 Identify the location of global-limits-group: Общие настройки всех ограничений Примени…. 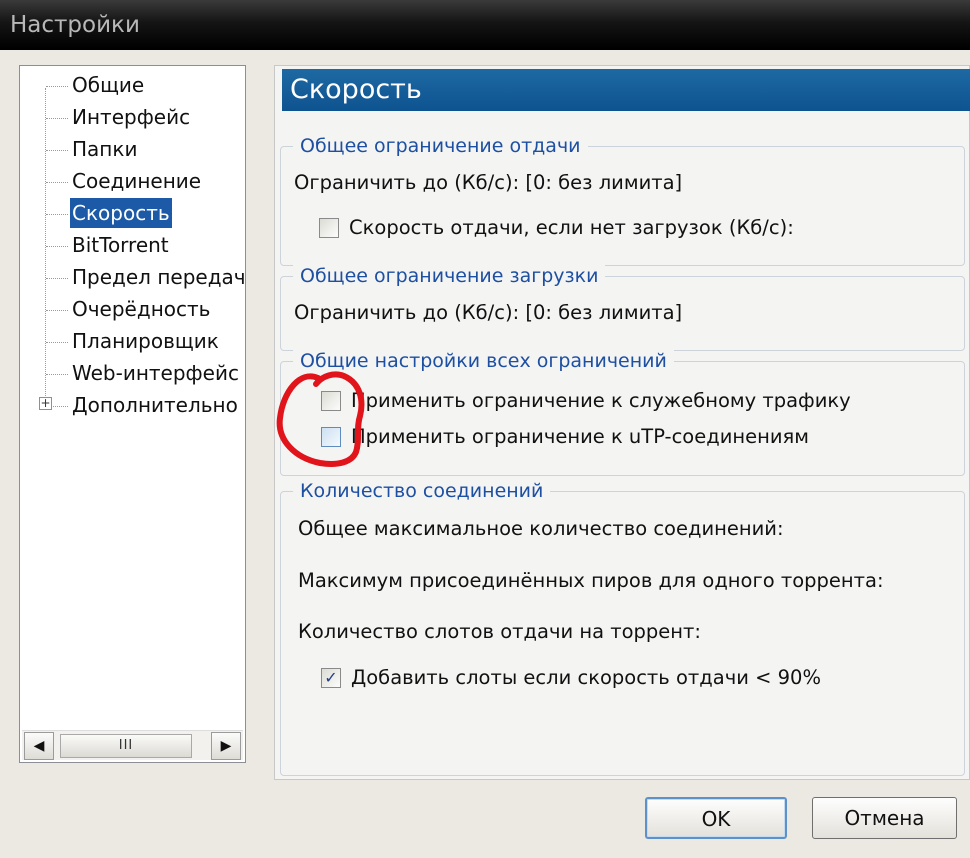
(622, 413).